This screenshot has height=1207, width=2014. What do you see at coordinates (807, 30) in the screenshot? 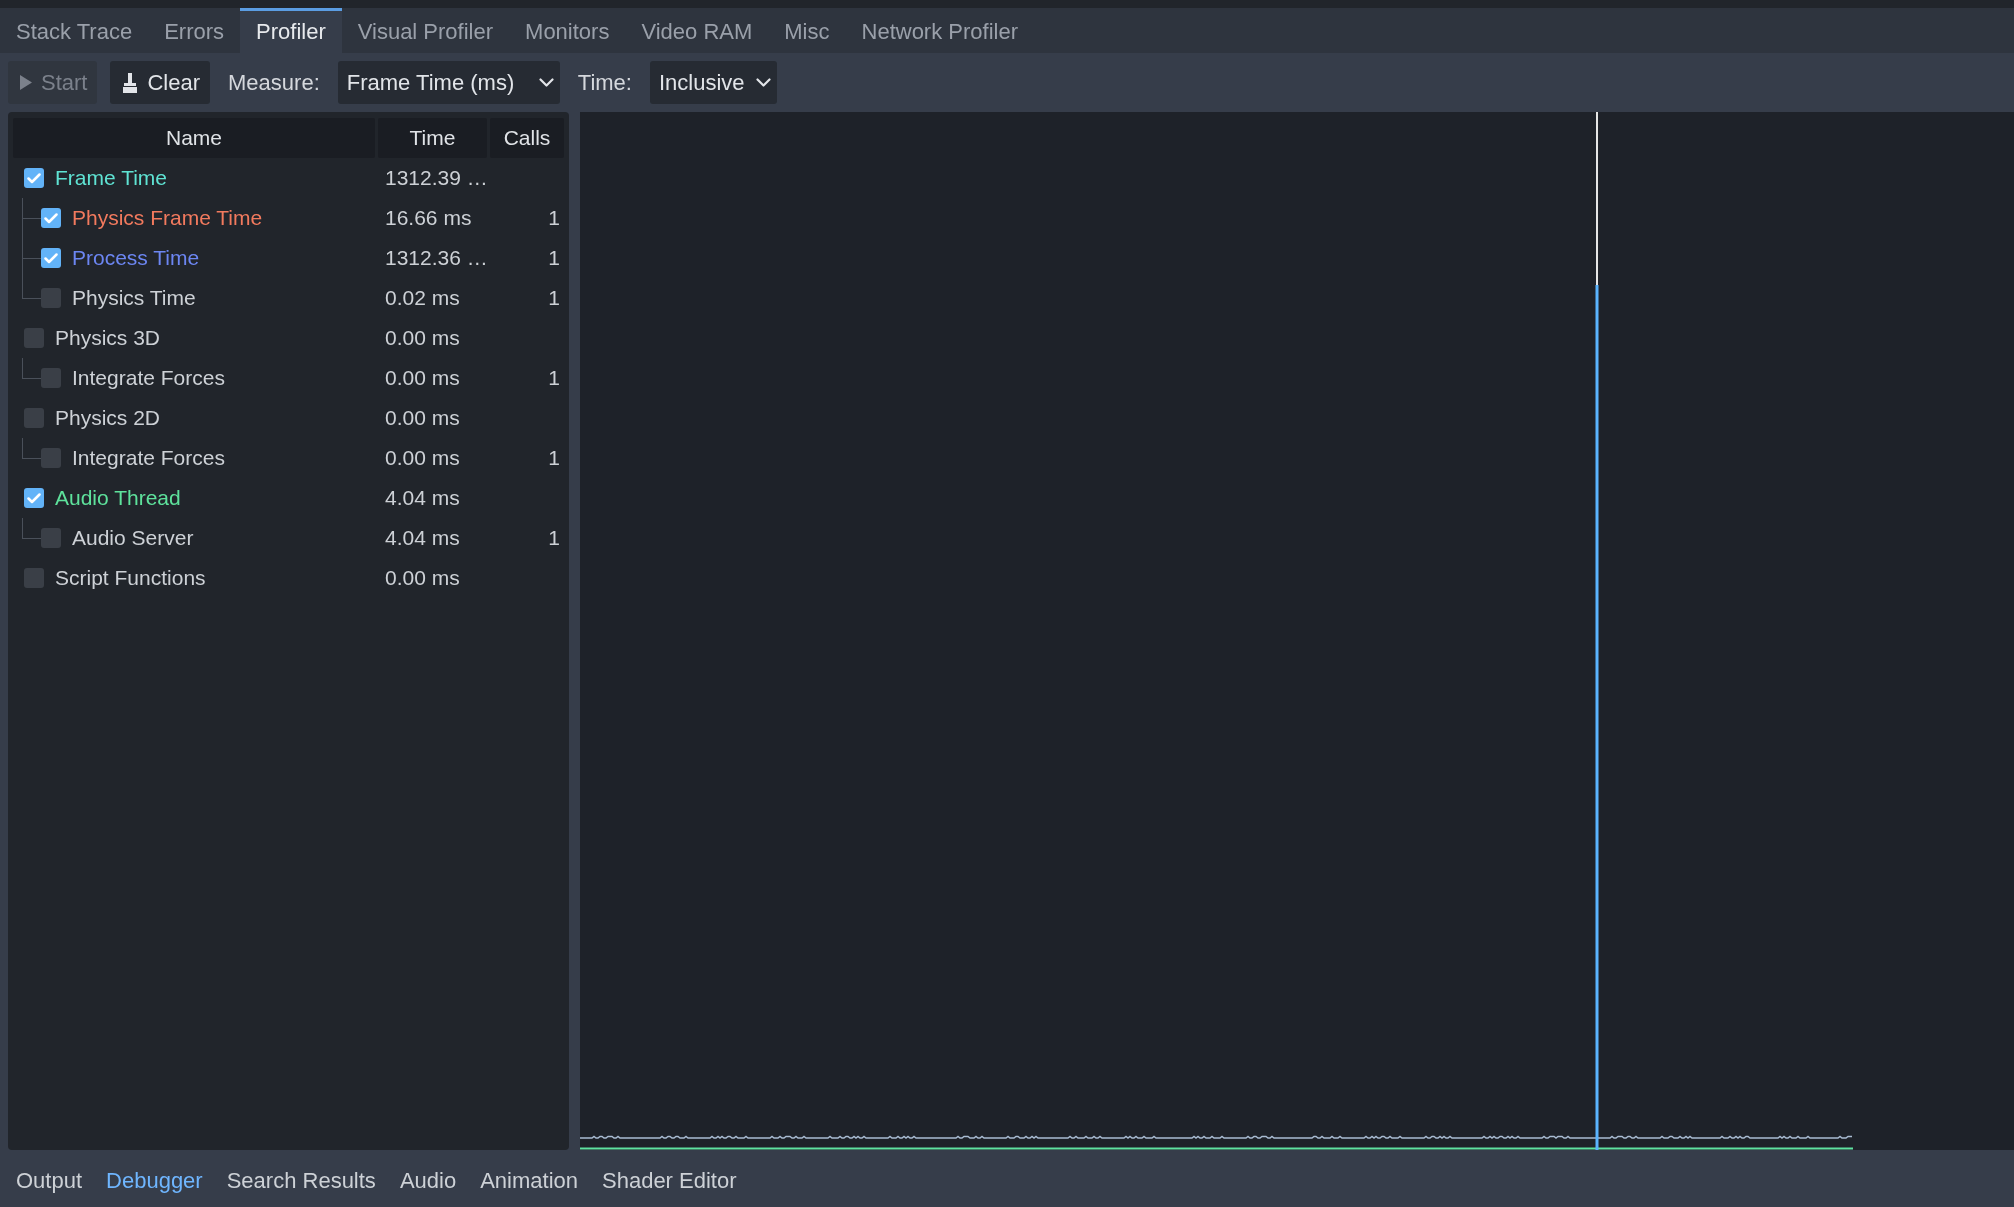
I see `tab: Misc` at bounding box center [807, 30].